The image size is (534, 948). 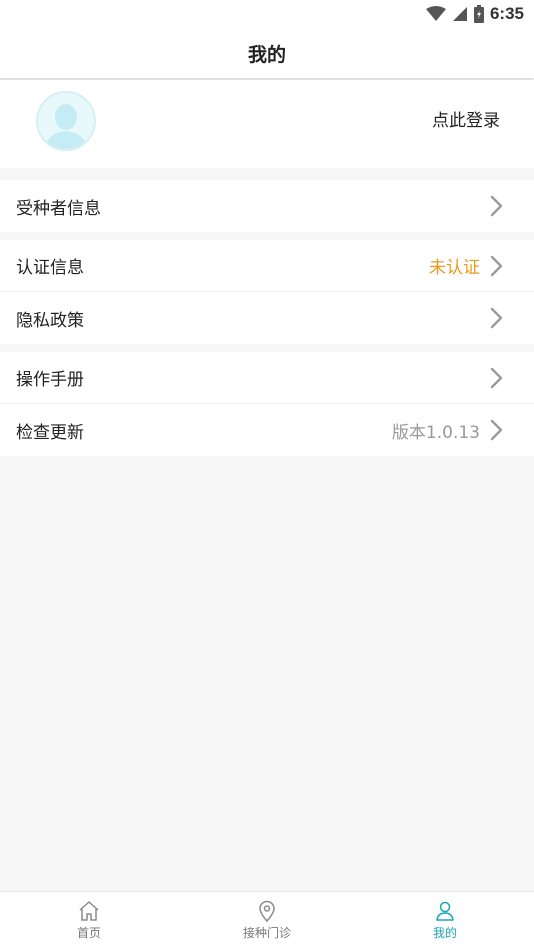 What do you see at coordinates (478, 14) in the screenshot?
I see `battery-icon` at bounding box center [478, 14].